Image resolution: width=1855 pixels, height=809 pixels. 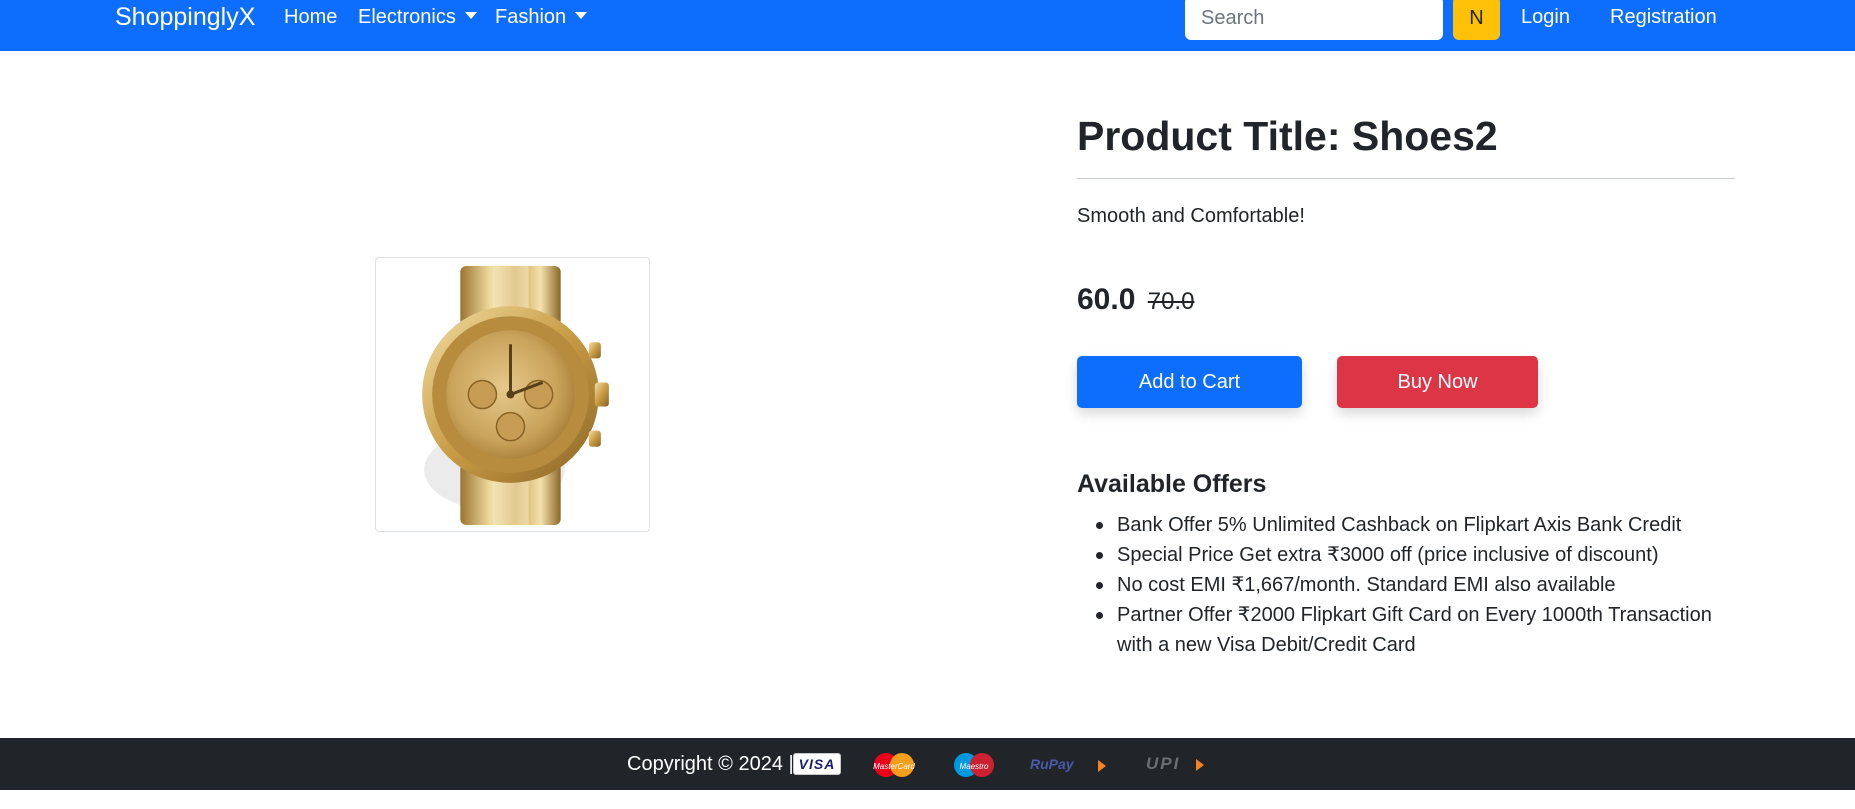 What do you see at coordinates (1663, 17) in the screenshot?
I see `registration-link: Registration` at bounding box center [1663, 17].